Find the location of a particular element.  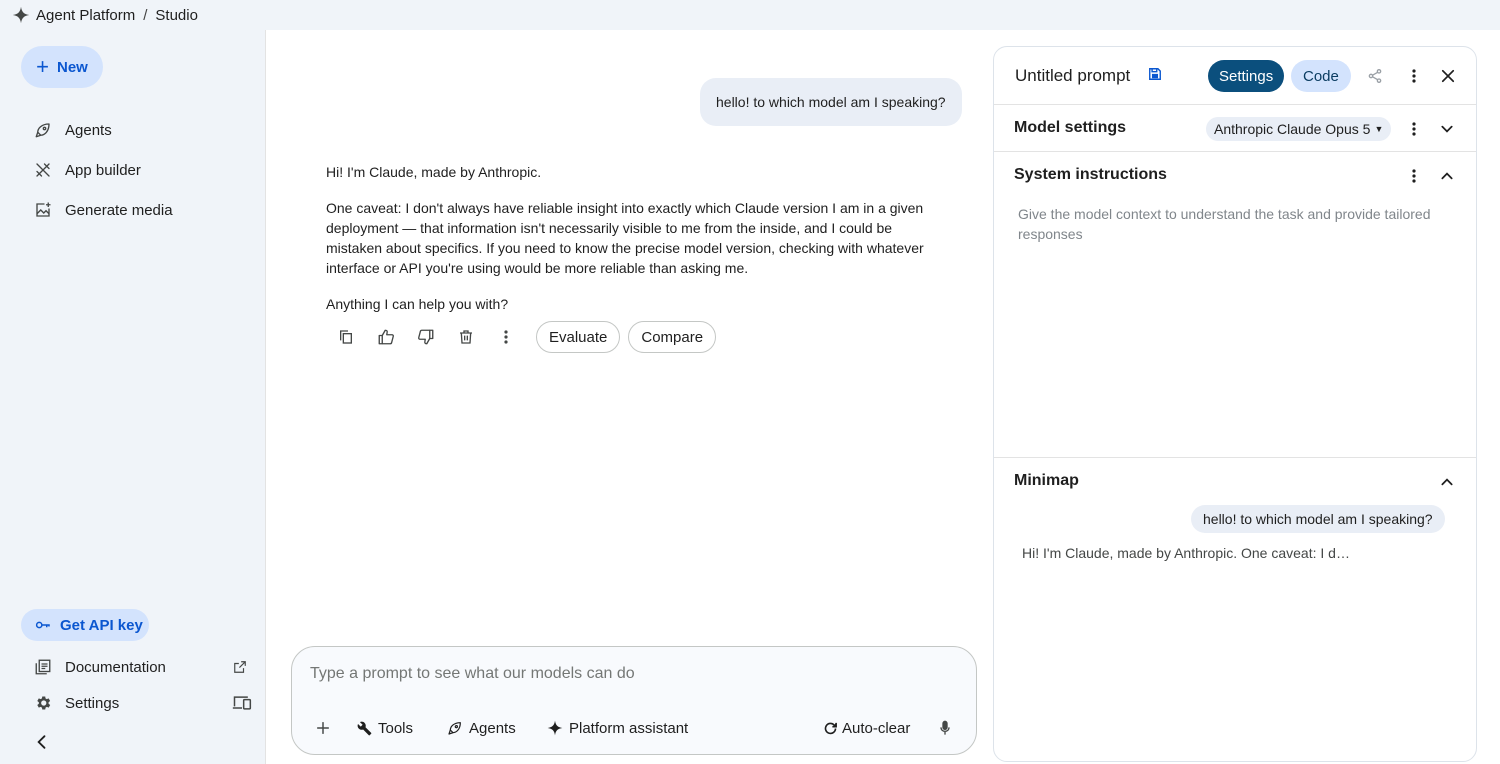

sidebar-item-documentation: Documentation is located at coordinates (130, 667).